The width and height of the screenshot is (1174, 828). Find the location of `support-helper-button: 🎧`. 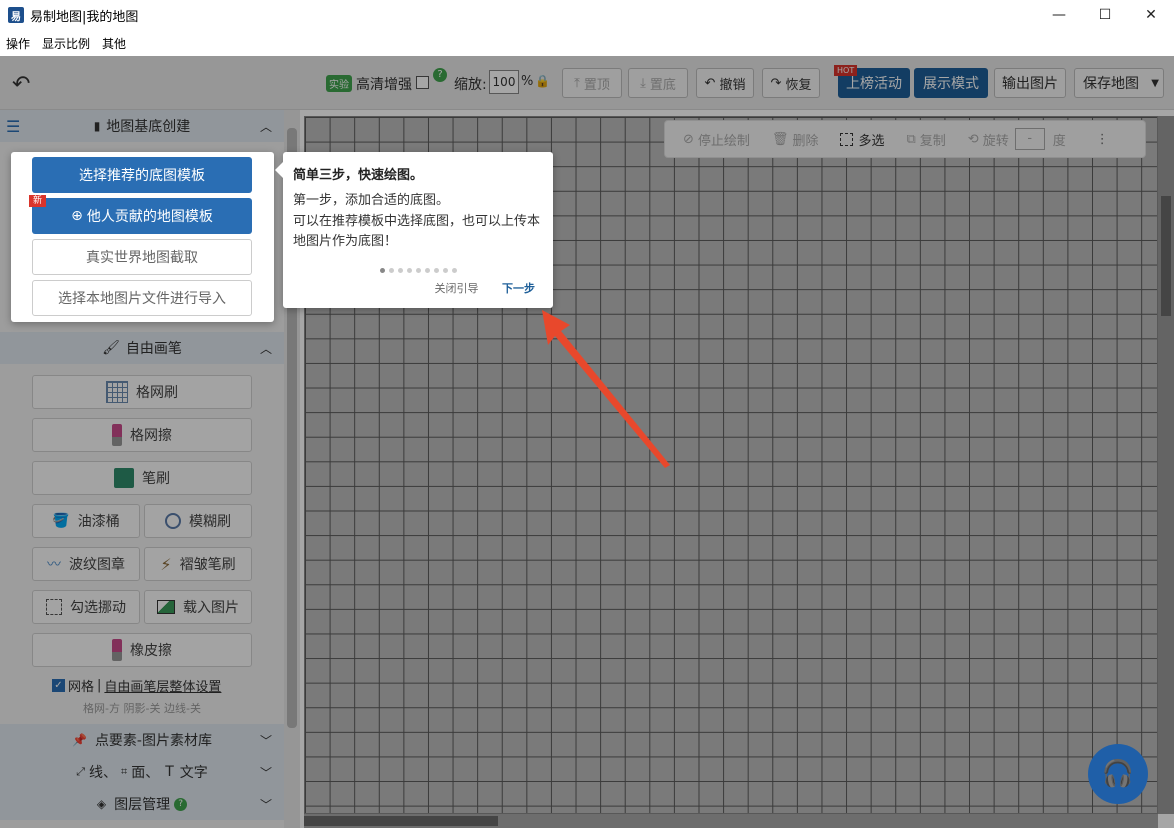

support-helper-button: 🎧 is located at coordinates (1118, 774).